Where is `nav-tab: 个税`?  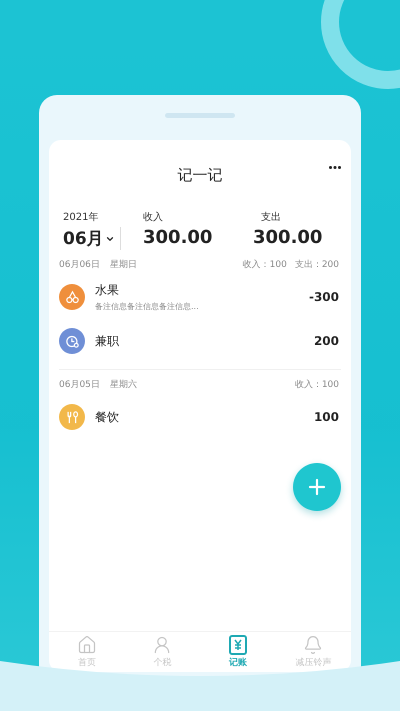 nav-tab: 个税 is located at coordinates (162, 652).